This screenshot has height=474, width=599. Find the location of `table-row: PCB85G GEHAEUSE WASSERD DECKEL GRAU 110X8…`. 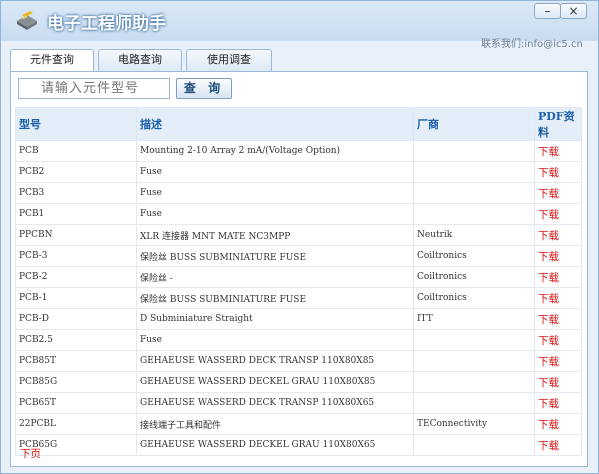

table-row: PCB85G GEHAEUSE WASSERD DECKEL GRAU 110X8… is located at coordinates (298, 382).